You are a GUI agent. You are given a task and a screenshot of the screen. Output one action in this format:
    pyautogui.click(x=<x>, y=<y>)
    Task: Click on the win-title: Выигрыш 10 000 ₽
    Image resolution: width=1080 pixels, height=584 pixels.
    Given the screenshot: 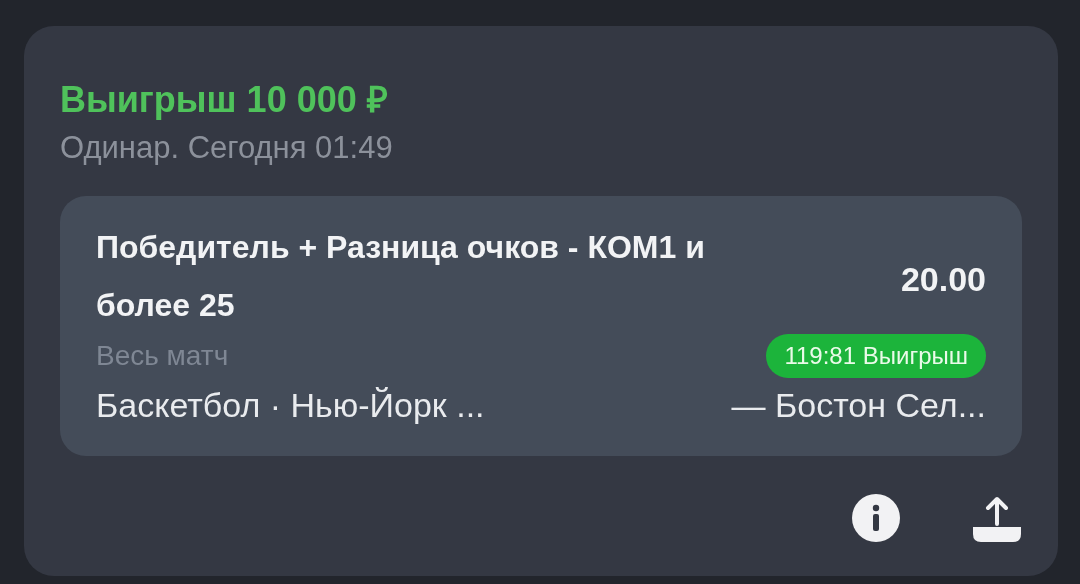 What is the action you would take?
    pyautogui.click(x=224, y=100)
    